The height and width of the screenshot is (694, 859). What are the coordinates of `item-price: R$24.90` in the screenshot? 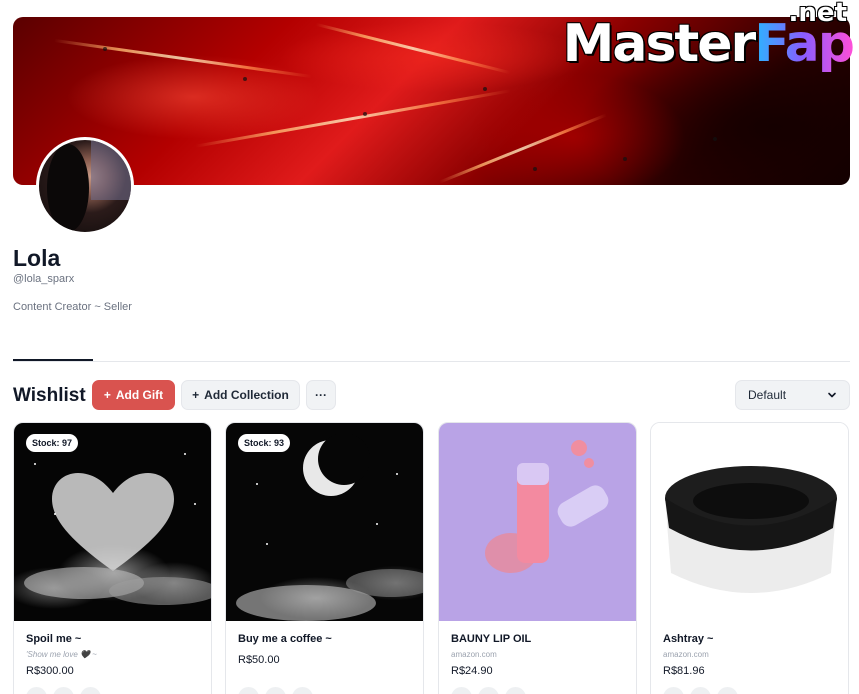 It's located at (472, 671).